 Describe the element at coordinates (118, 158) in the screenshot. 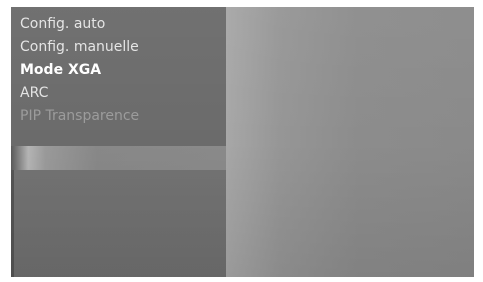

I see `osd-highlight-bar` at that location.